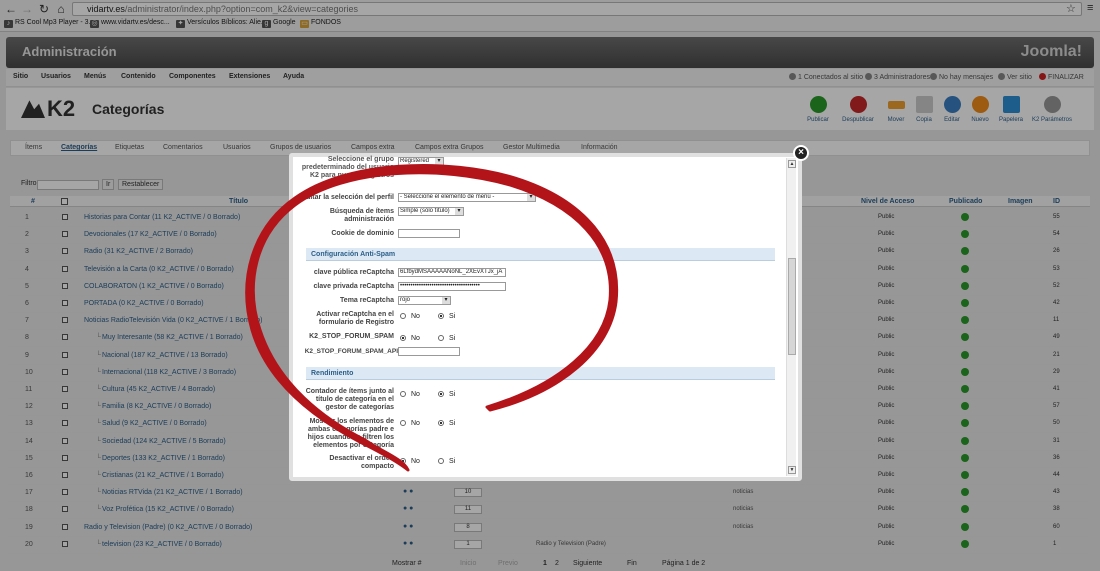 The height and width of the screenshot is (571, 1100). I want to click on recaptcha-private-input: ••••••••••••••••••••••••••••••••••••••, so click(452, 286).